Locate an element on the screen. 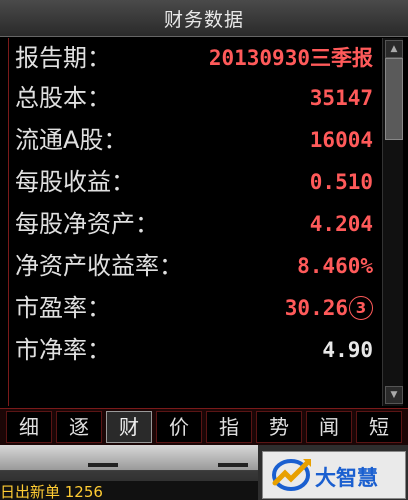 Image resolution: width=408 pixels, height=500 pixels. tab-detail: 细 is located at coordinates (29, 427).